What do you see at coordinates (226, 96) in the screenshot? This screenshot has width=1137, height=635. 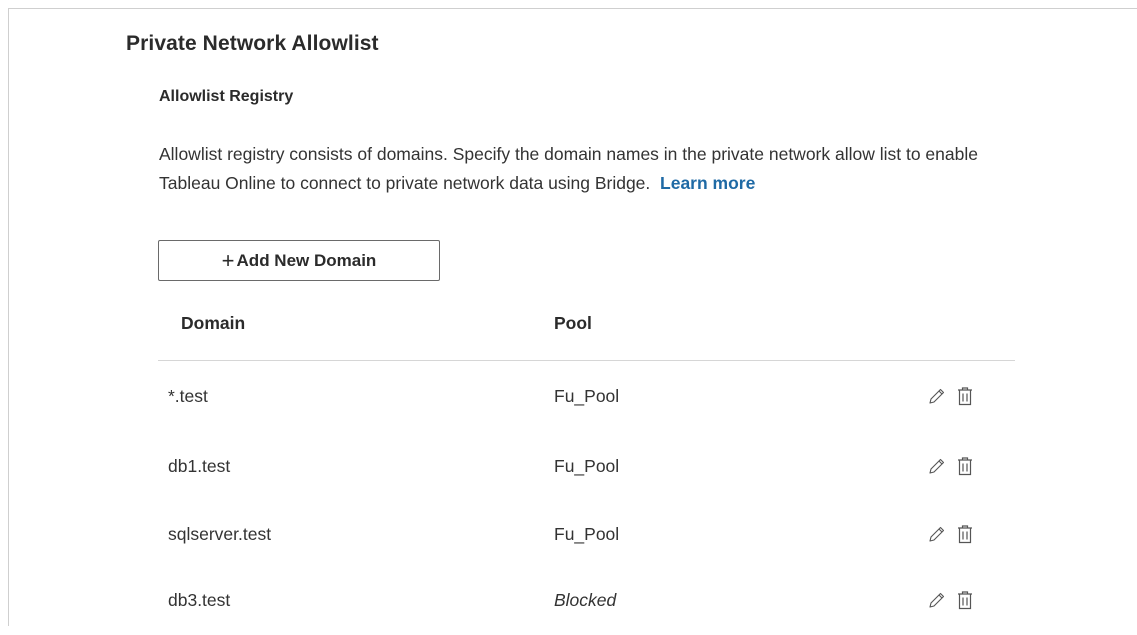 I see `section-subtitle: Allowlist Registry` at bounding box center [226, 96].